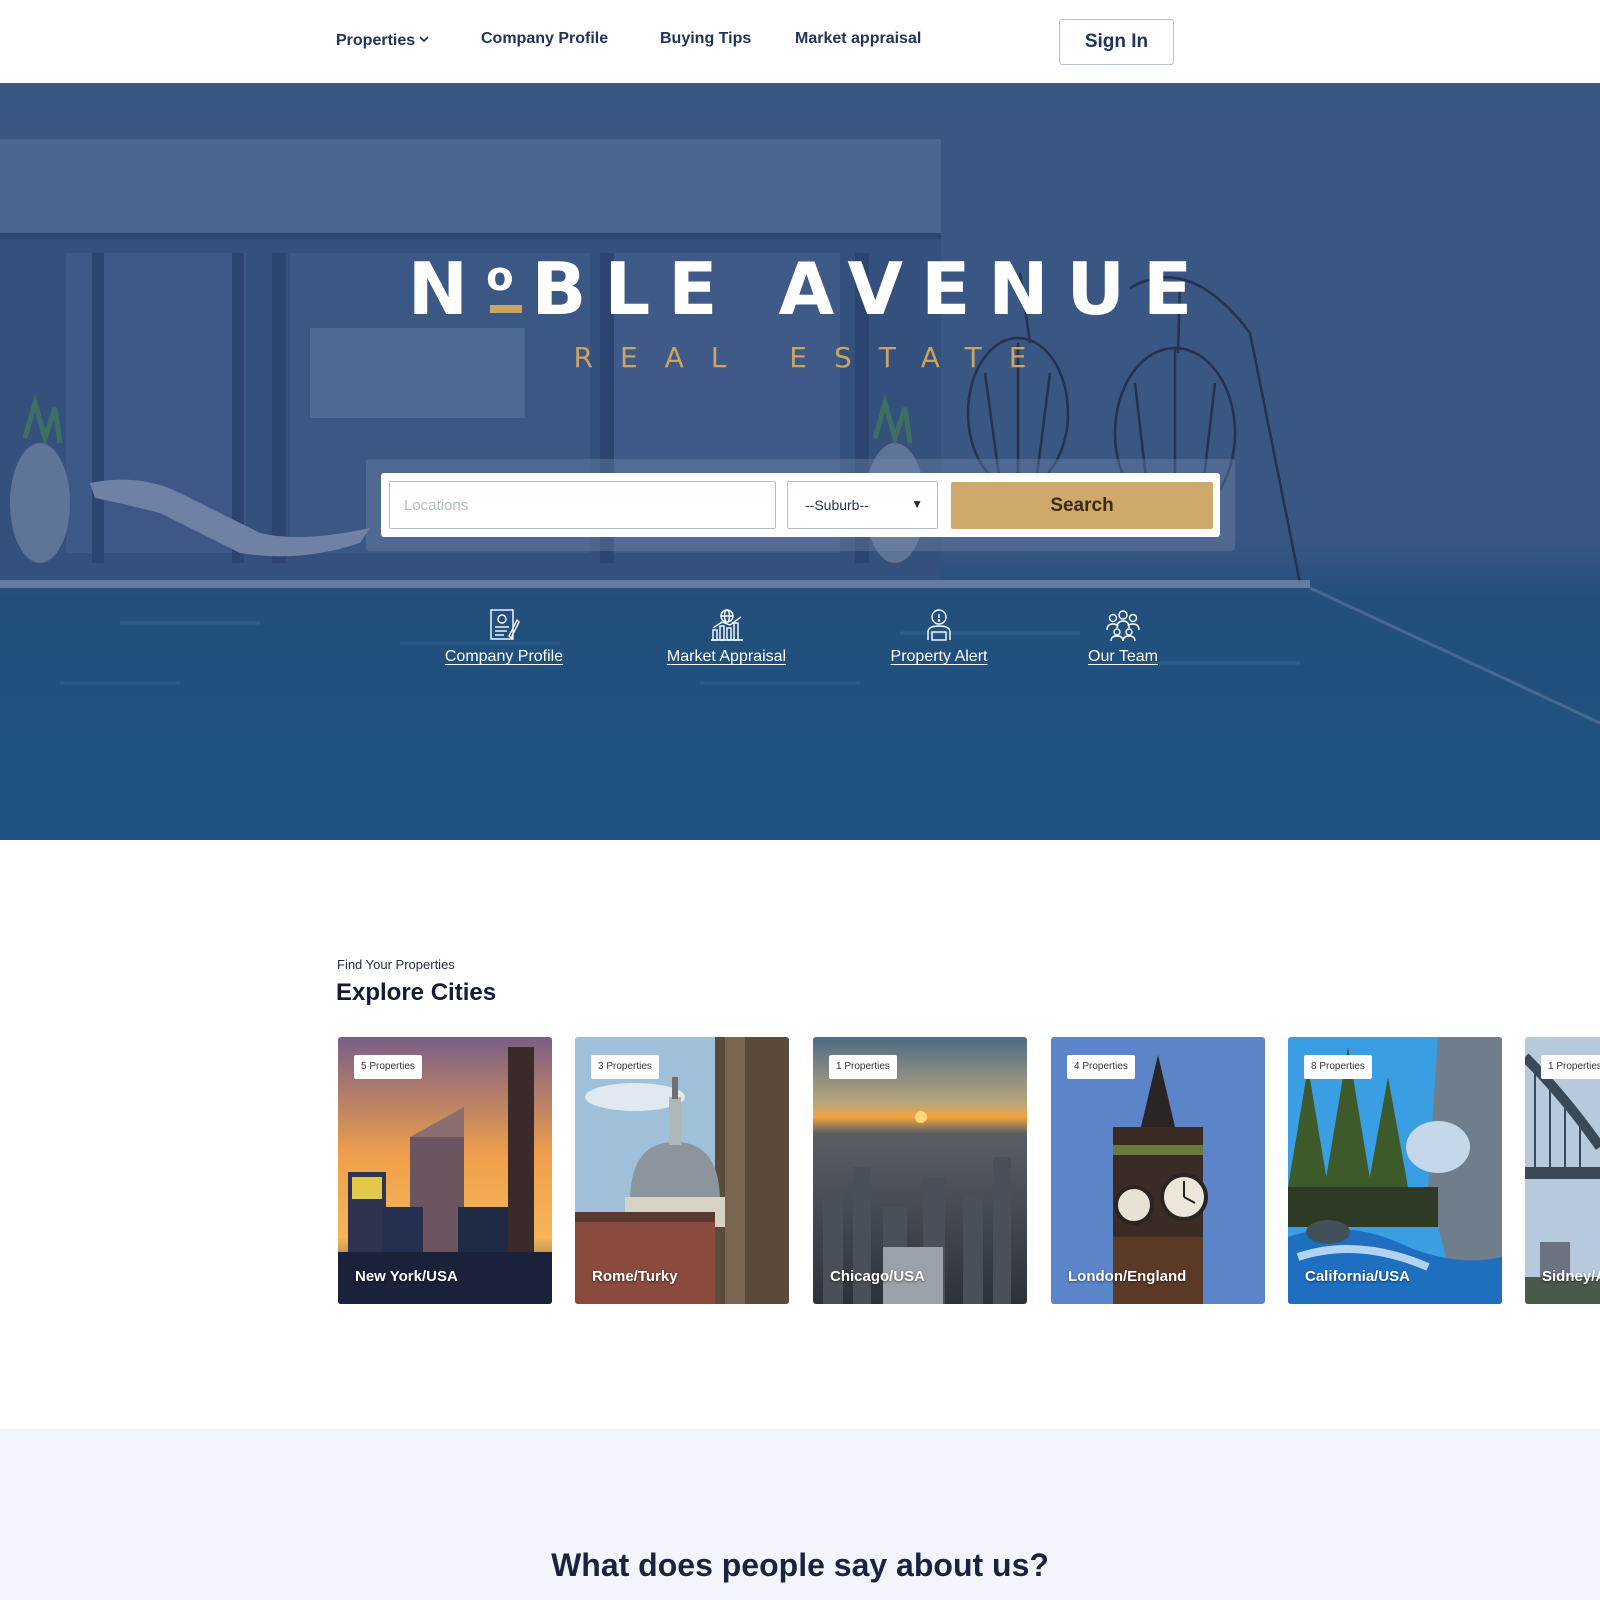  Describe the element at coordinates (544, 39) in the screenshot. I see `nav-company-profile: Company Profile` at that location.